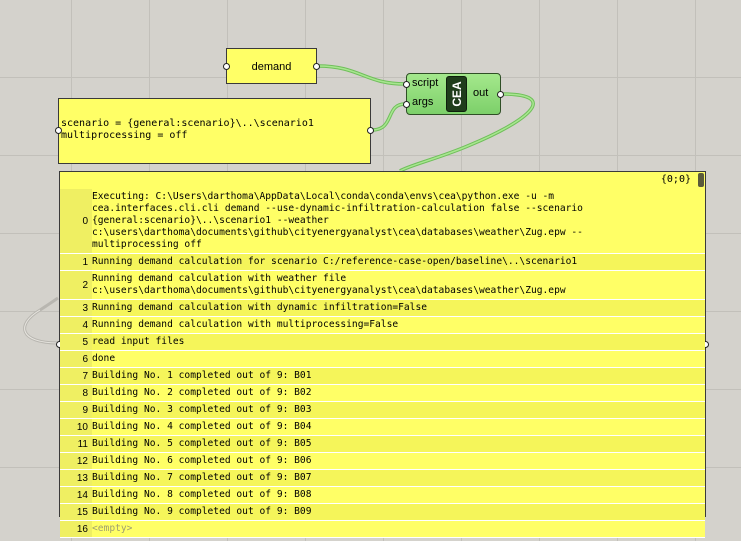 The image size is (741, 541). What do you see at coordinates (382, 444) in the screenshot?
I see `output-row: 11 Building No. 5 completed out of 9: B05` at bounding box center [382, 444].